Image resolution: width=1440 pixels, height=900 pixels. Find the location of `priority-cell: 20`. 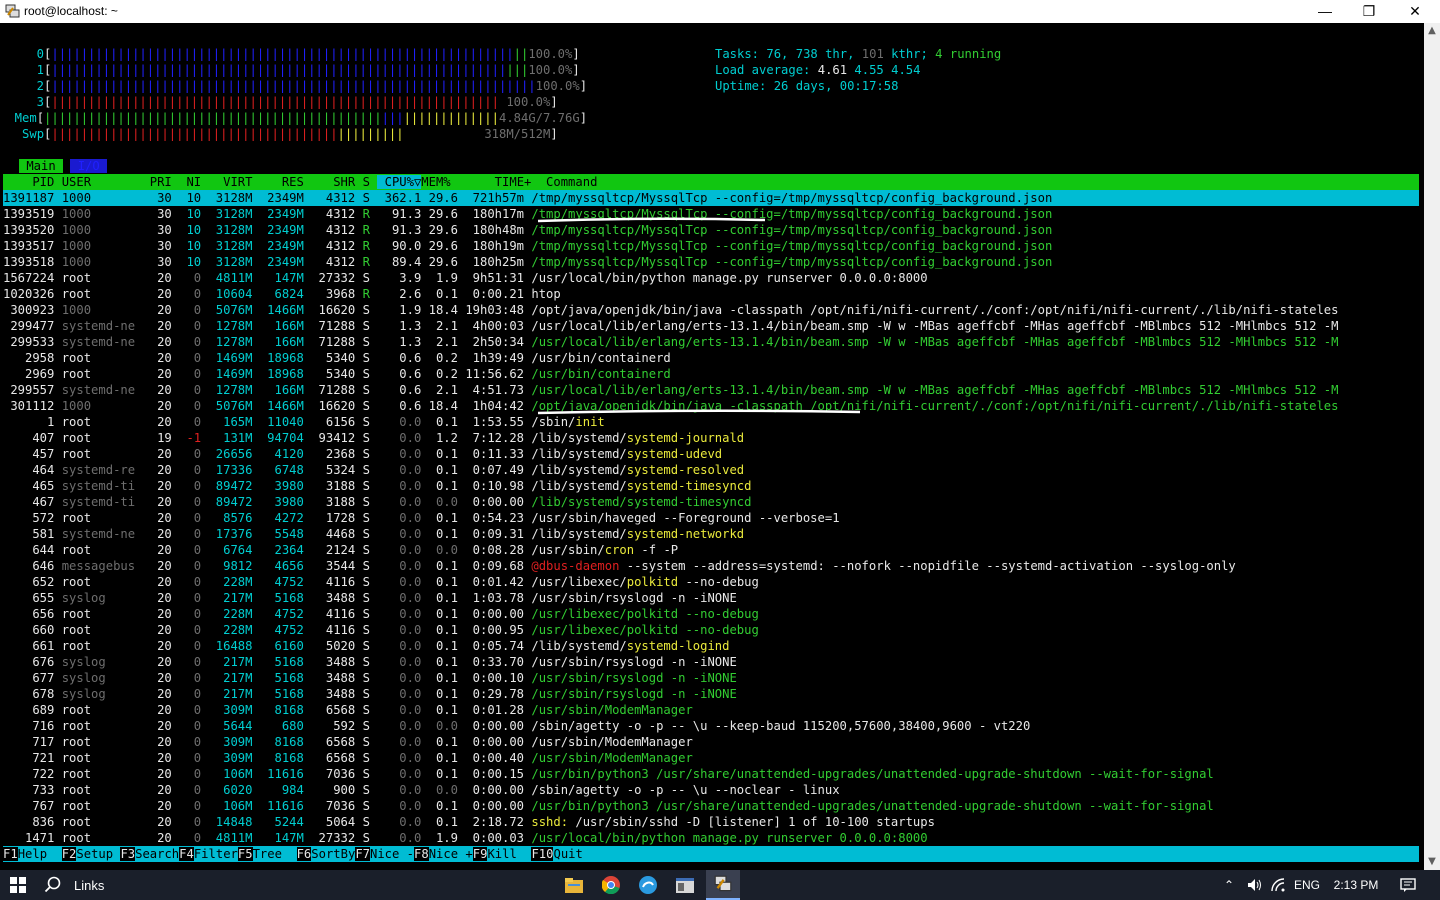

priority-cell: 20 is located at coordinates (153, 374).